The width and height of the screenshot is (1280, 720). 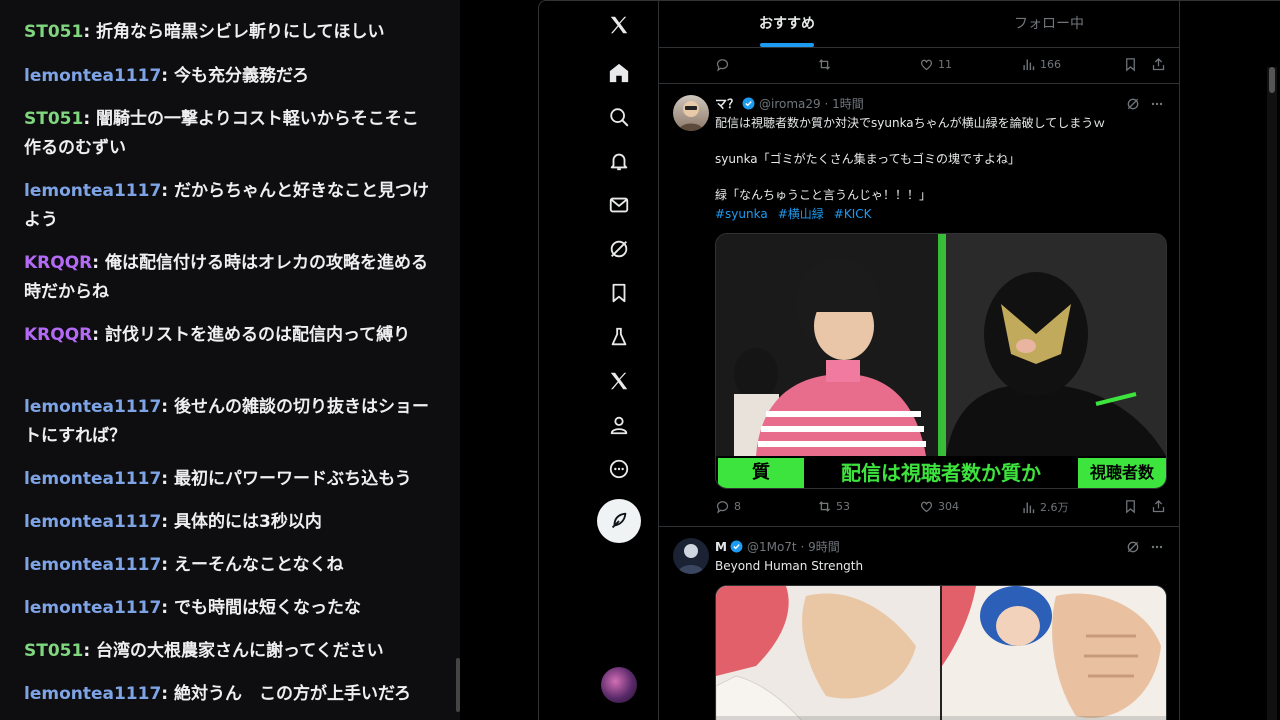 I want to click on retweet-count: 53, so click(x=843, y=506).